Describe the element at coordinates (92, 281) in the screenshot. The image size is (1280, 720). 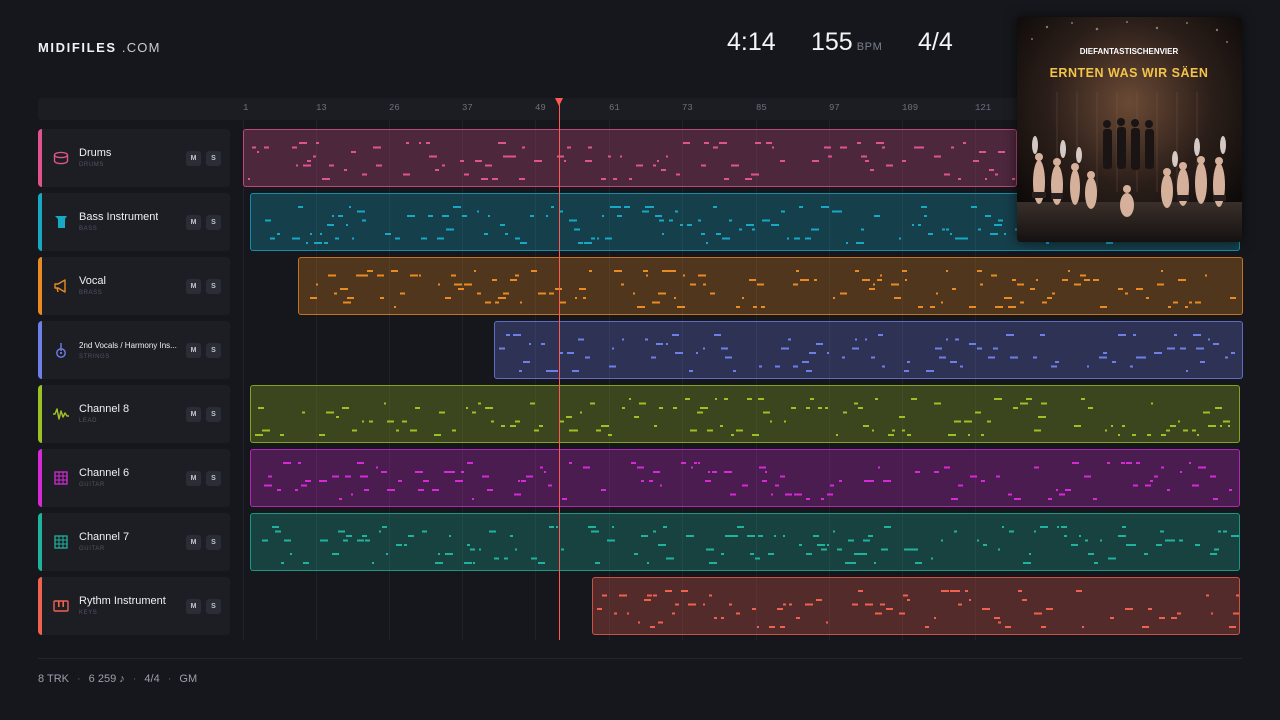
I see `track-name: Vocal` at that location.